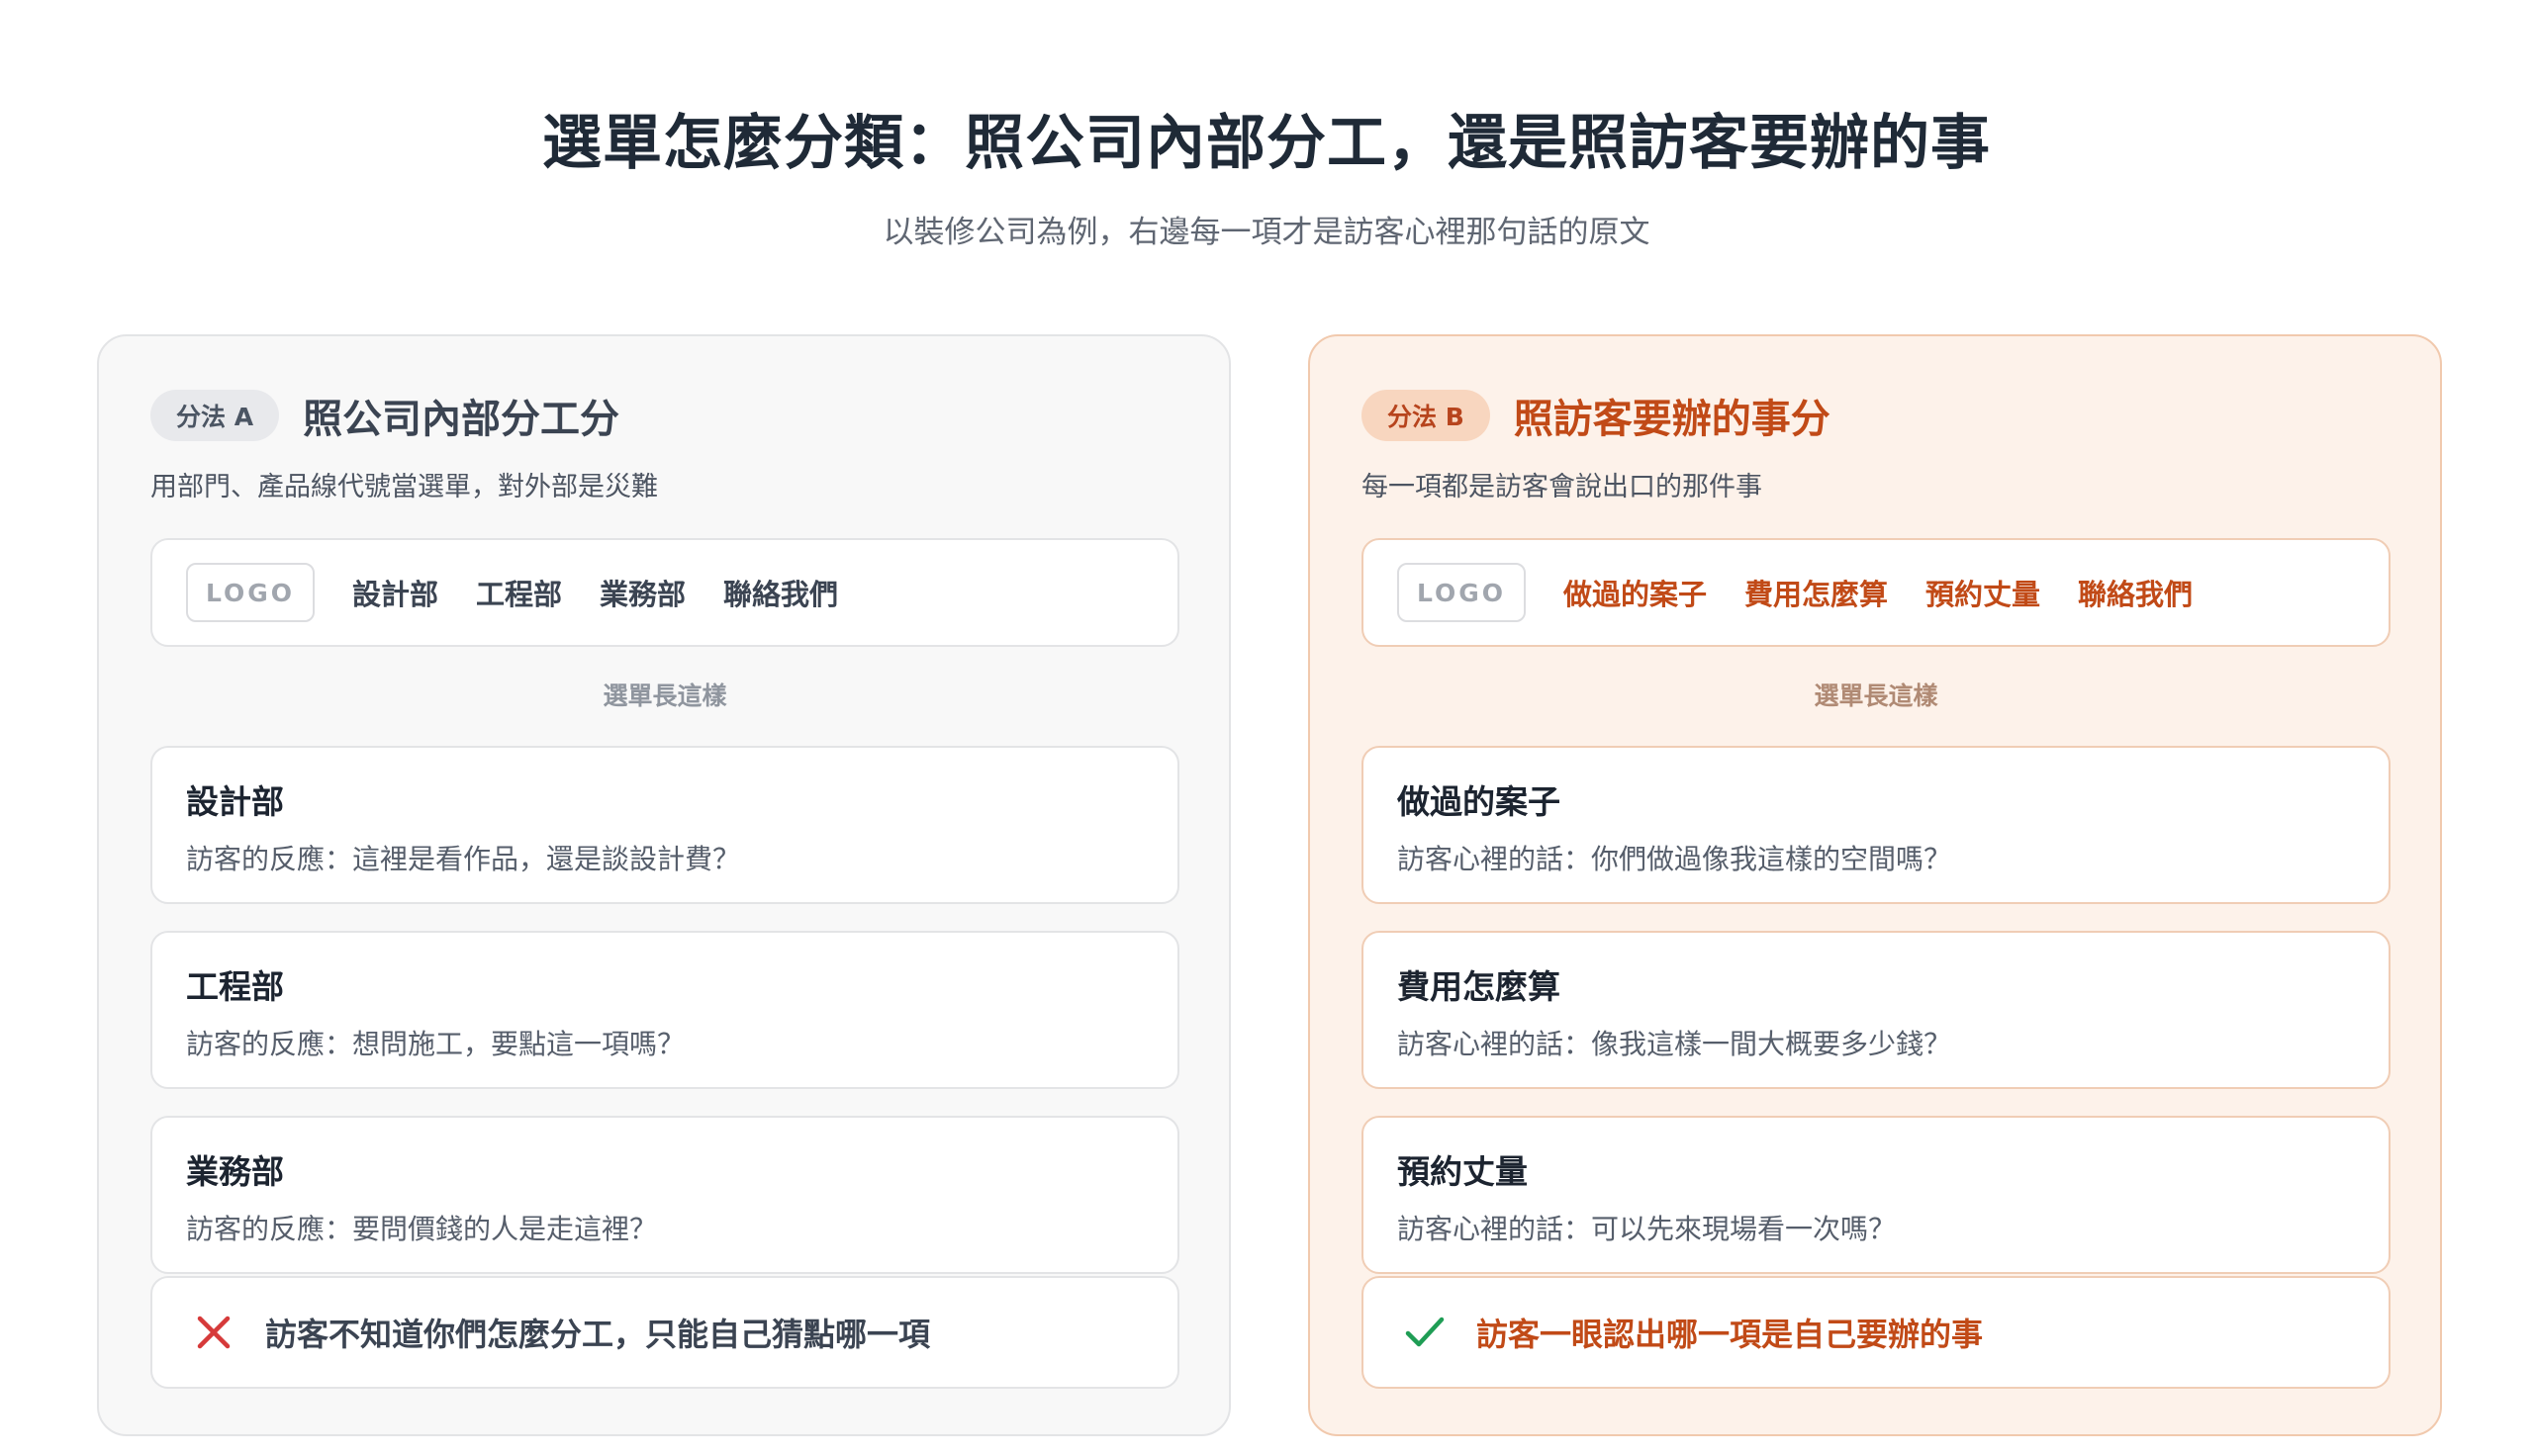  I want to click on nav-item-sales: 業務部, so click(643, 592).